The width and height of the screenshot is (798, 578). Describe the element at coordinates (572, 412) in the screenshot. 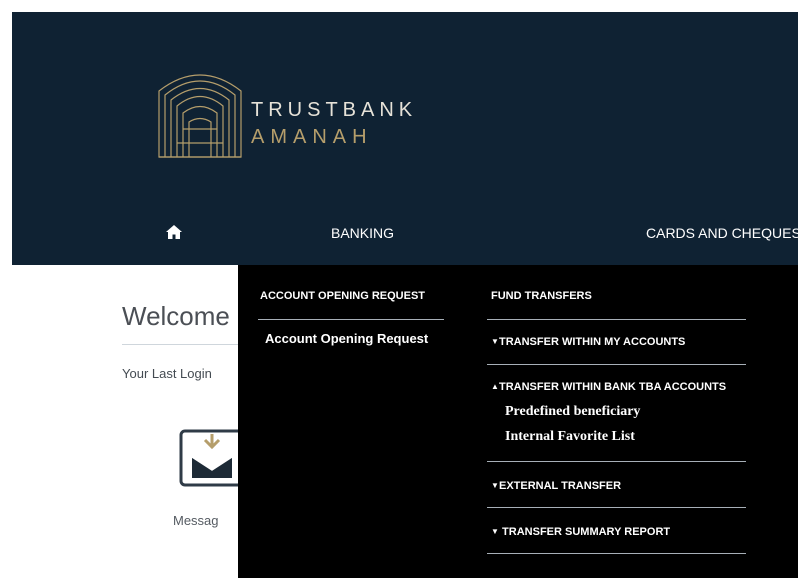

I see `predefined-beneficiary-link: Predefined beneficiary` at that location.